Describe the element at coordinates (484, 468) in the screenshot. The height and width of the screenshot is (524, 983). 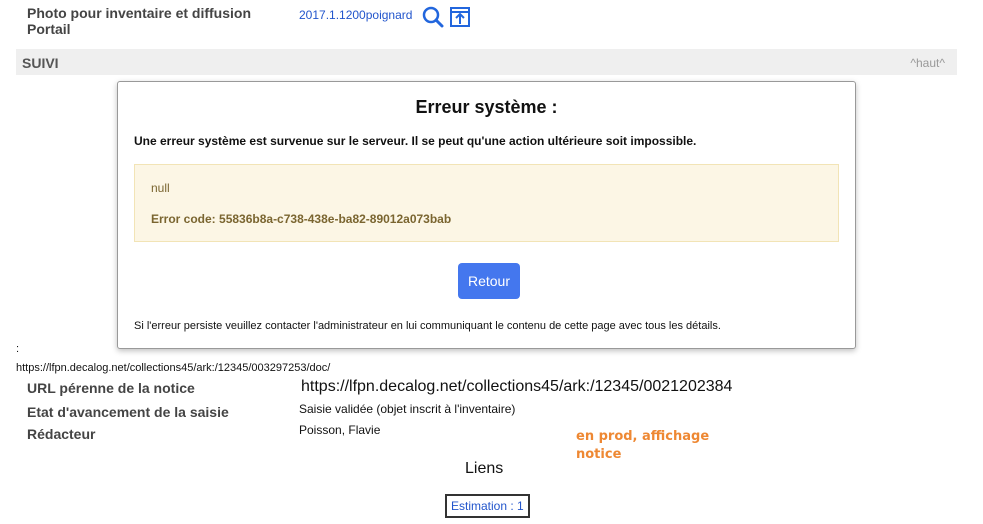
I see `liens-heading: Liens` at that location.